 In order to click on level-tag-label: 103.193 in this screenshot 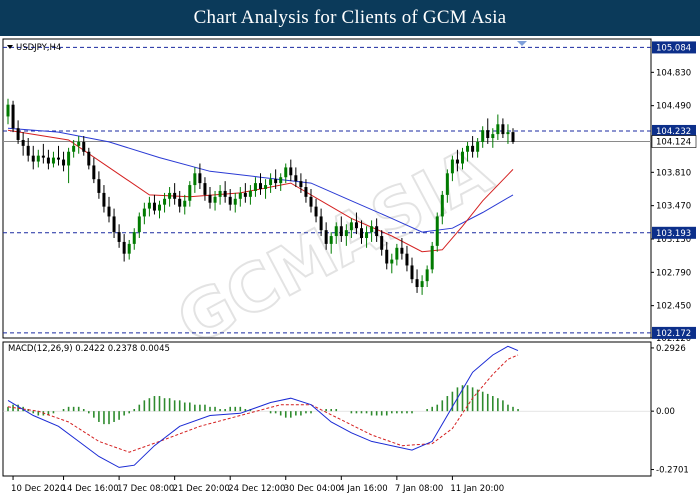, I will do `click(673, 234)`.